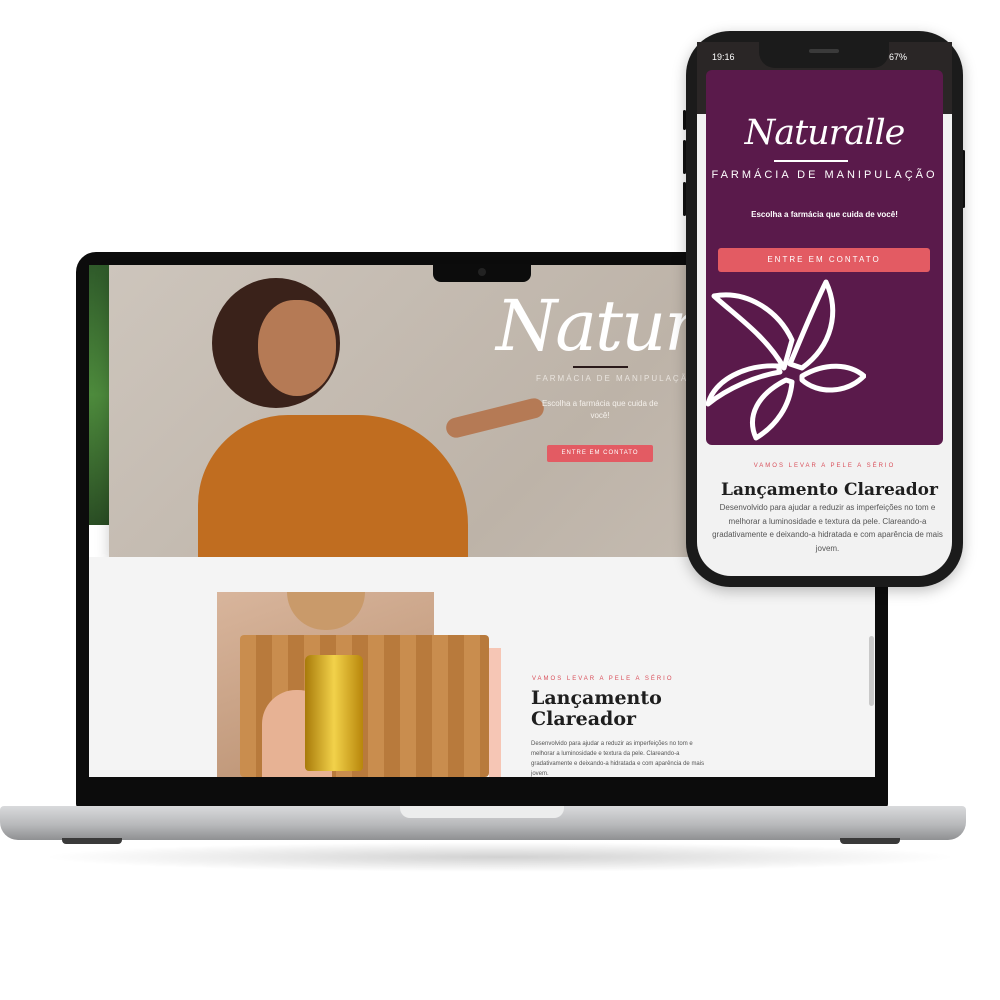 The height and width of the screenshot is (1000, 1000). Describe the element at coordinates (824, 51) in the screenshot. I see `phone-speaker` at that location.